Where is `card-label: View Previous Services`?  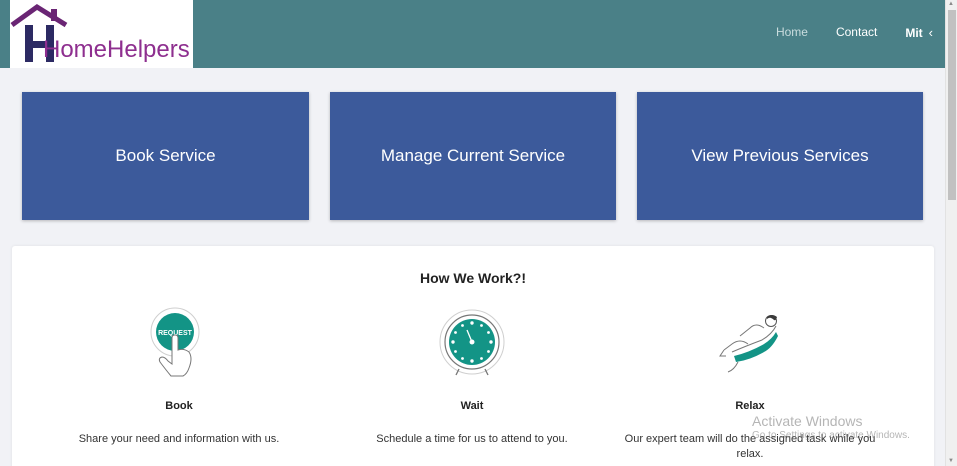 card-label: View Previous Services is located at coordinates (780, 155).